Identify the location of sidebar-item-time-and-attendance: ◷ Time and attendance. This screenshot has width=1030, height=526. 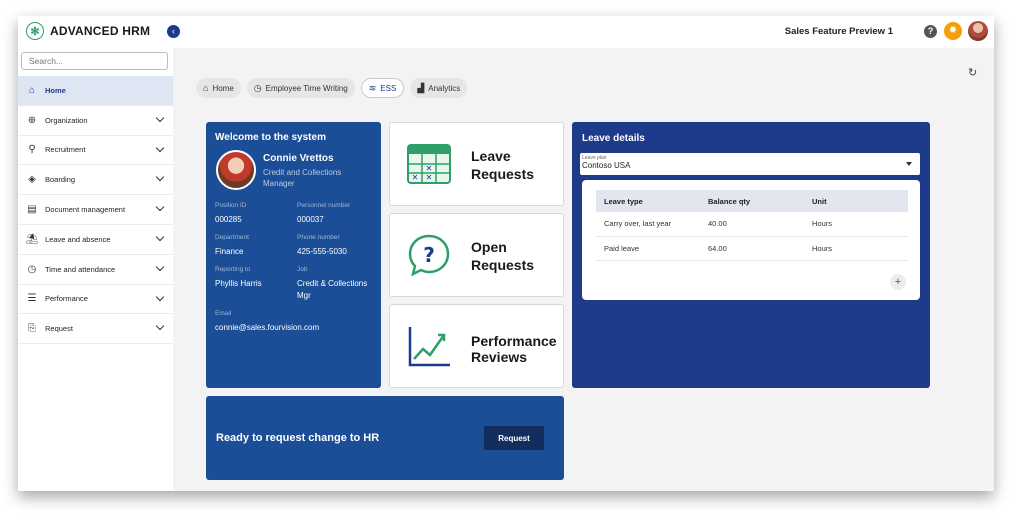
(95, 270).